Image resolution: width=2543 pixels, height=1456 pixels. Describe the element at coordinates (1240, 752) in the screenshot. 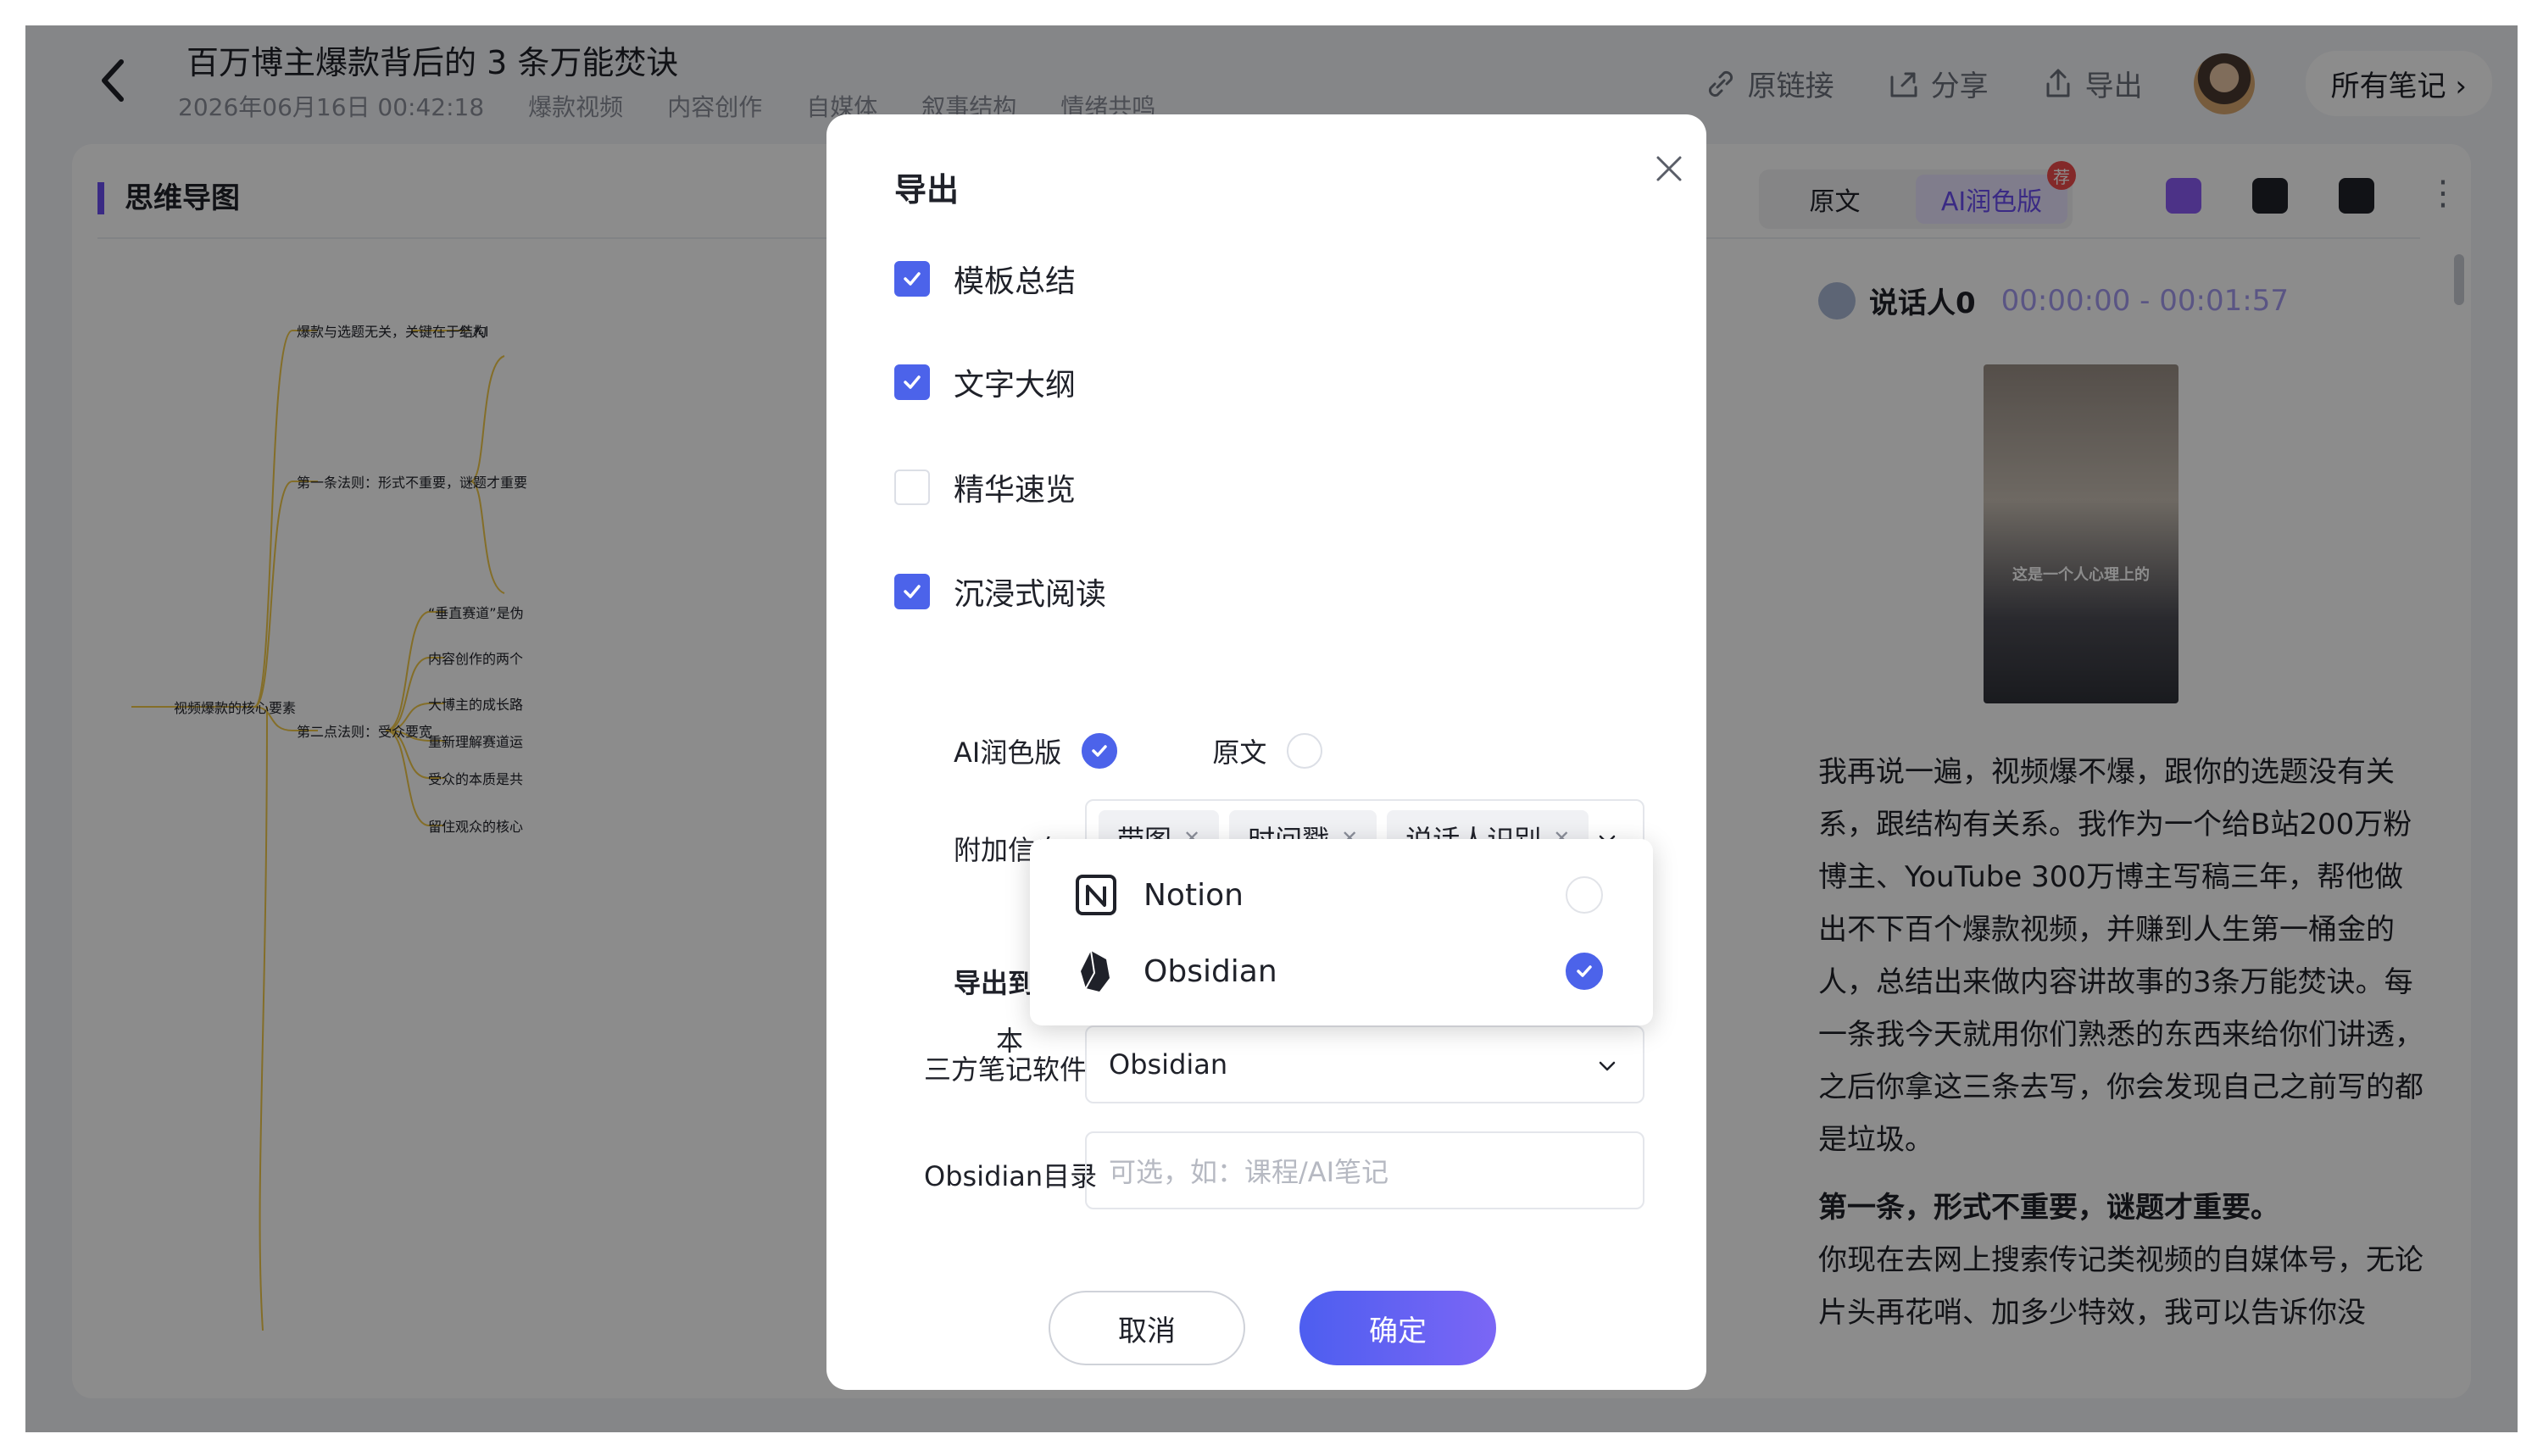

I see `version-original-label: 原文` at that location.